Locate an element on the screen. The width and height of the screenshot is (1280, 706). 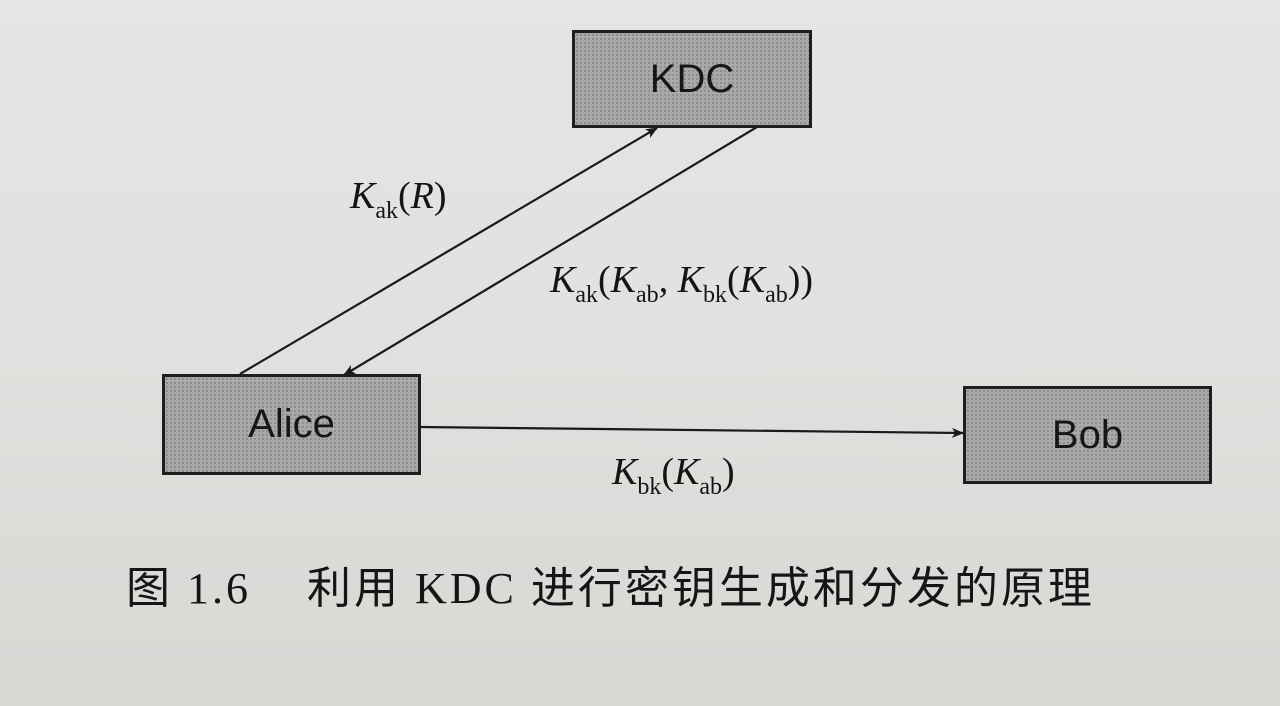
arrow-alice-to-kdc is located at coordinates (448, 251).